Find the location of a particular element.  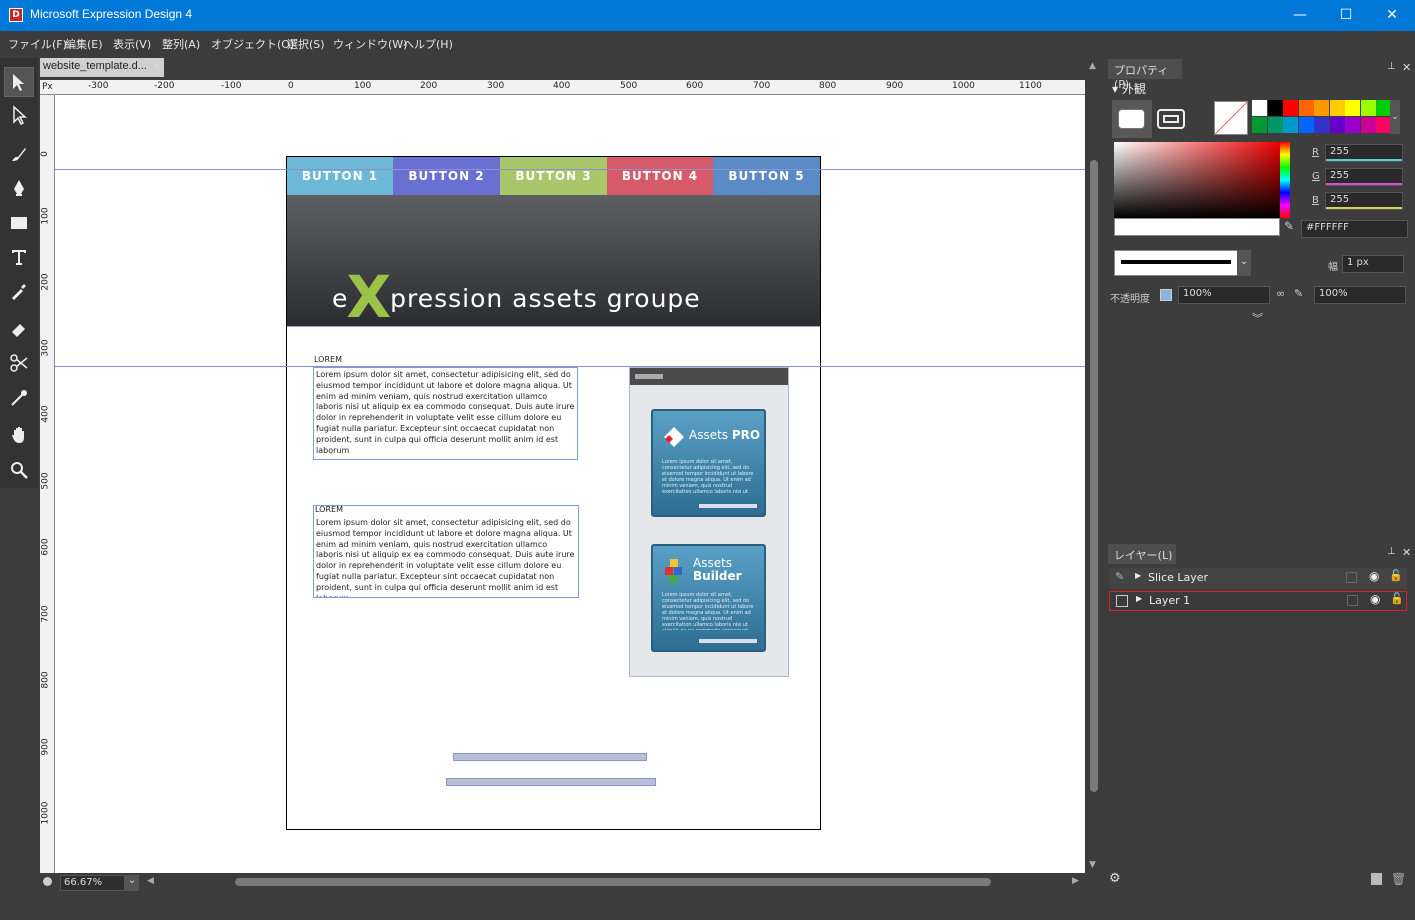

stroke-dropdown-icon: ⌄ is located at coordinates (1244, 263).